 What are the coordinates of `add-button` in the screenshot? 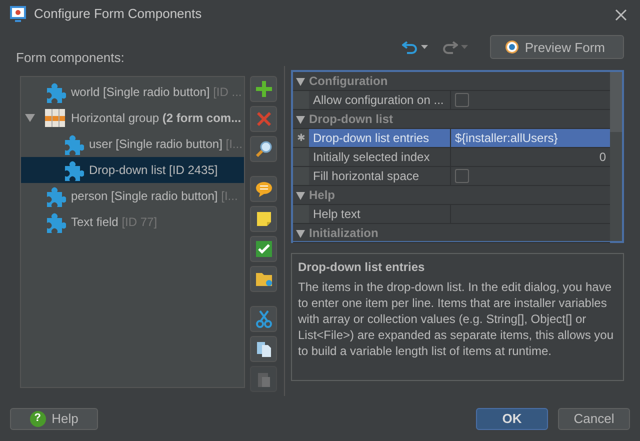 It's located at (263, 89).